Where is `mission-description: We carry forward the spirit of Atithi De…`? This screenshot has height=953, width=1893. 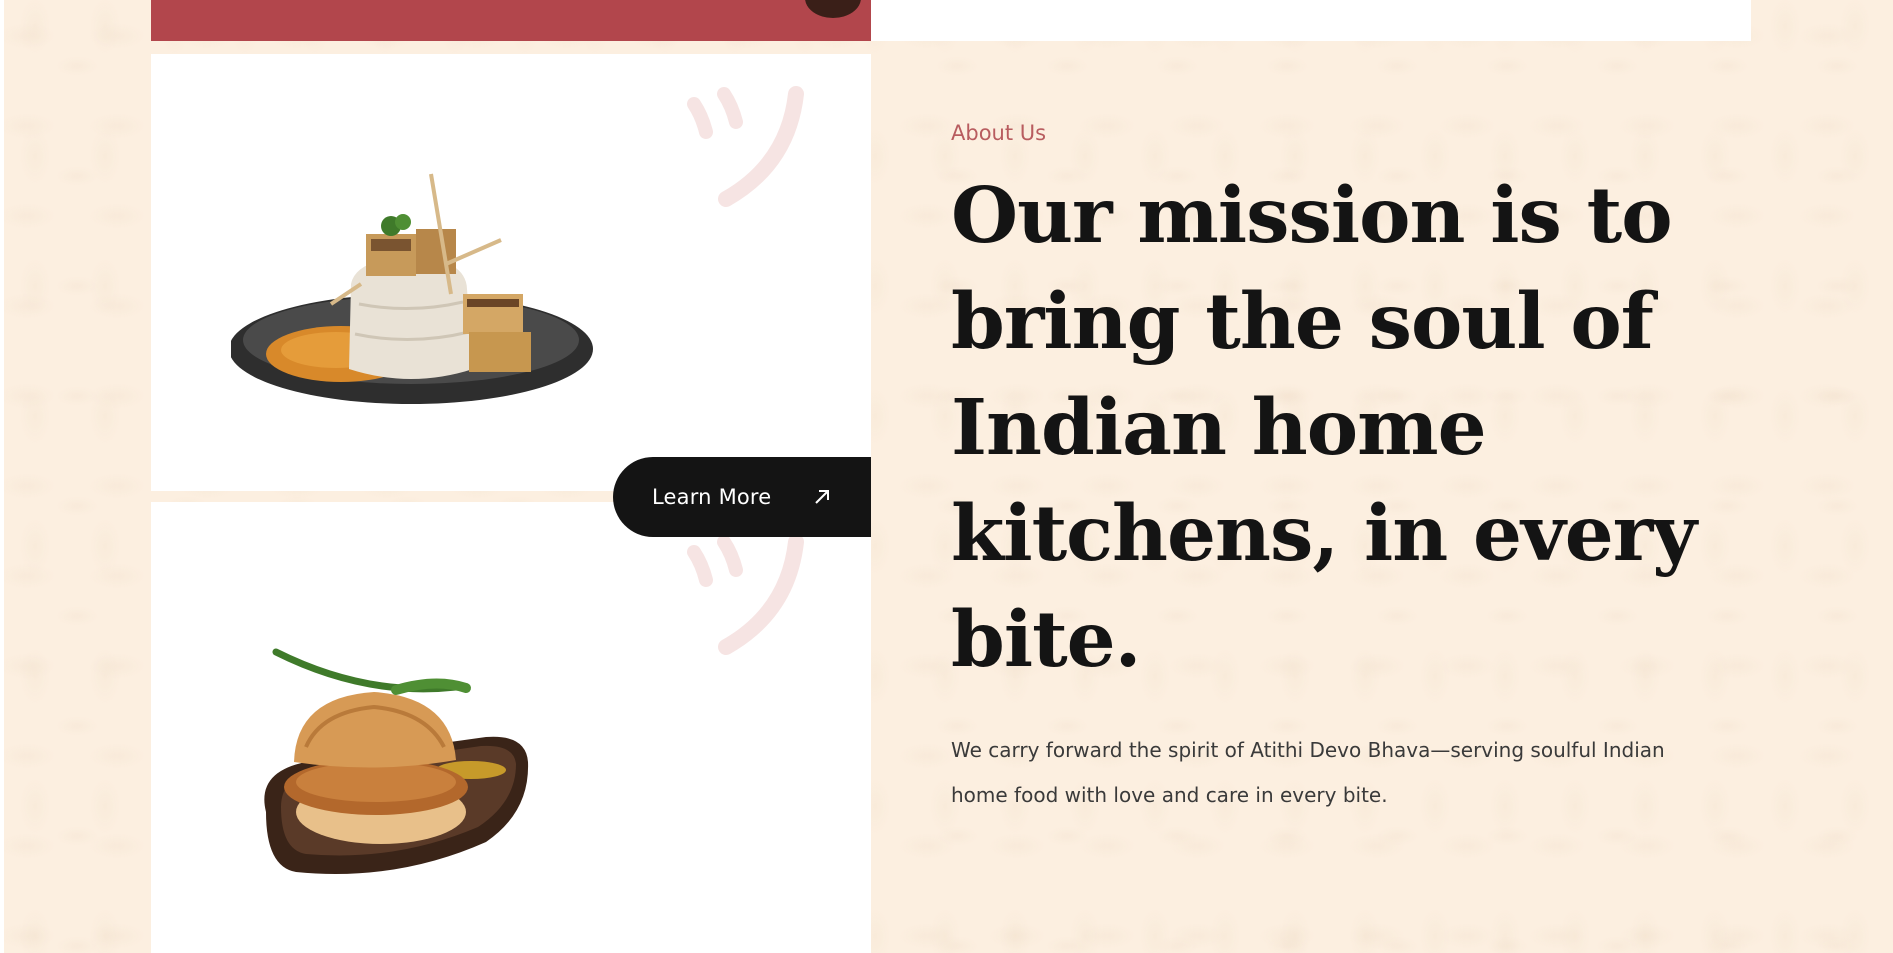
mission-description: We carry forward the spirit of Atithi De… is located at coordinates (1308, 772).